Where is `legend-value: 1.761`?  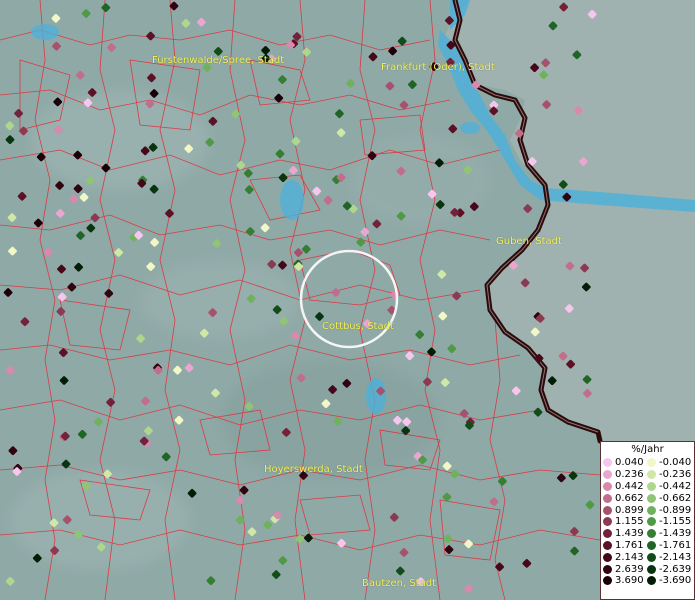 legend-value: 1.761 is located at coordinates (629, 545).